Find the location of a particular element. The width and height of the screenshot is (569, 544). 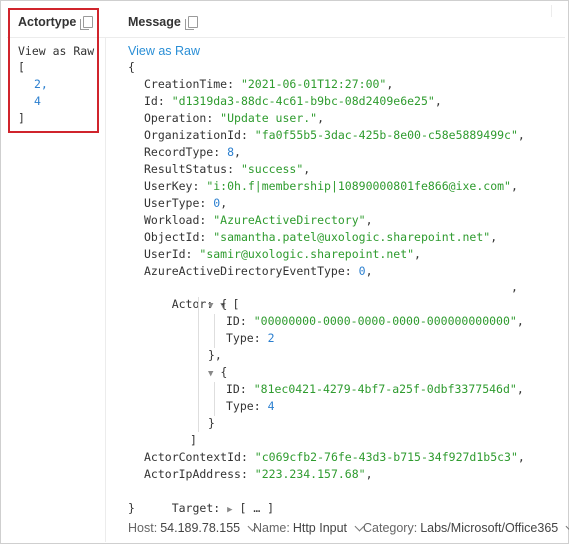

host-value: 54.189.78.155 is located at coordinates (200, 528).